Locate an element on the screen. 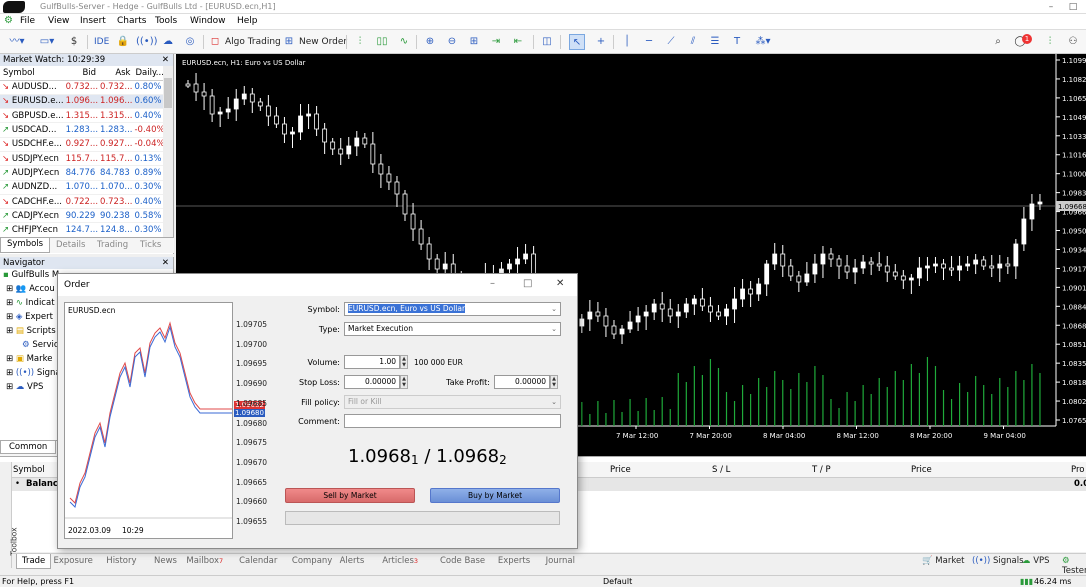 The image size is (1086, 587). tab-details: Details is located at coordinates (70, 245).